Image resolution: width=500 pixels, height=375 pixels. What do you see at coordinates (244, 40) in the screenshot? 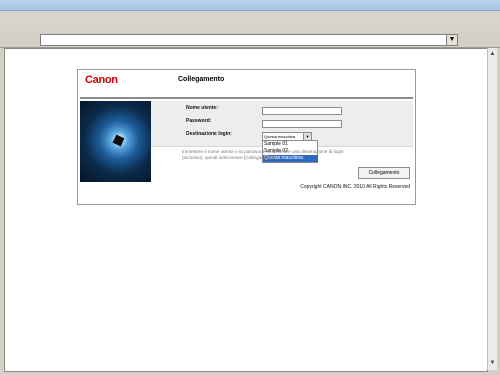
I see `address-input` at bounding box center [244, 40].